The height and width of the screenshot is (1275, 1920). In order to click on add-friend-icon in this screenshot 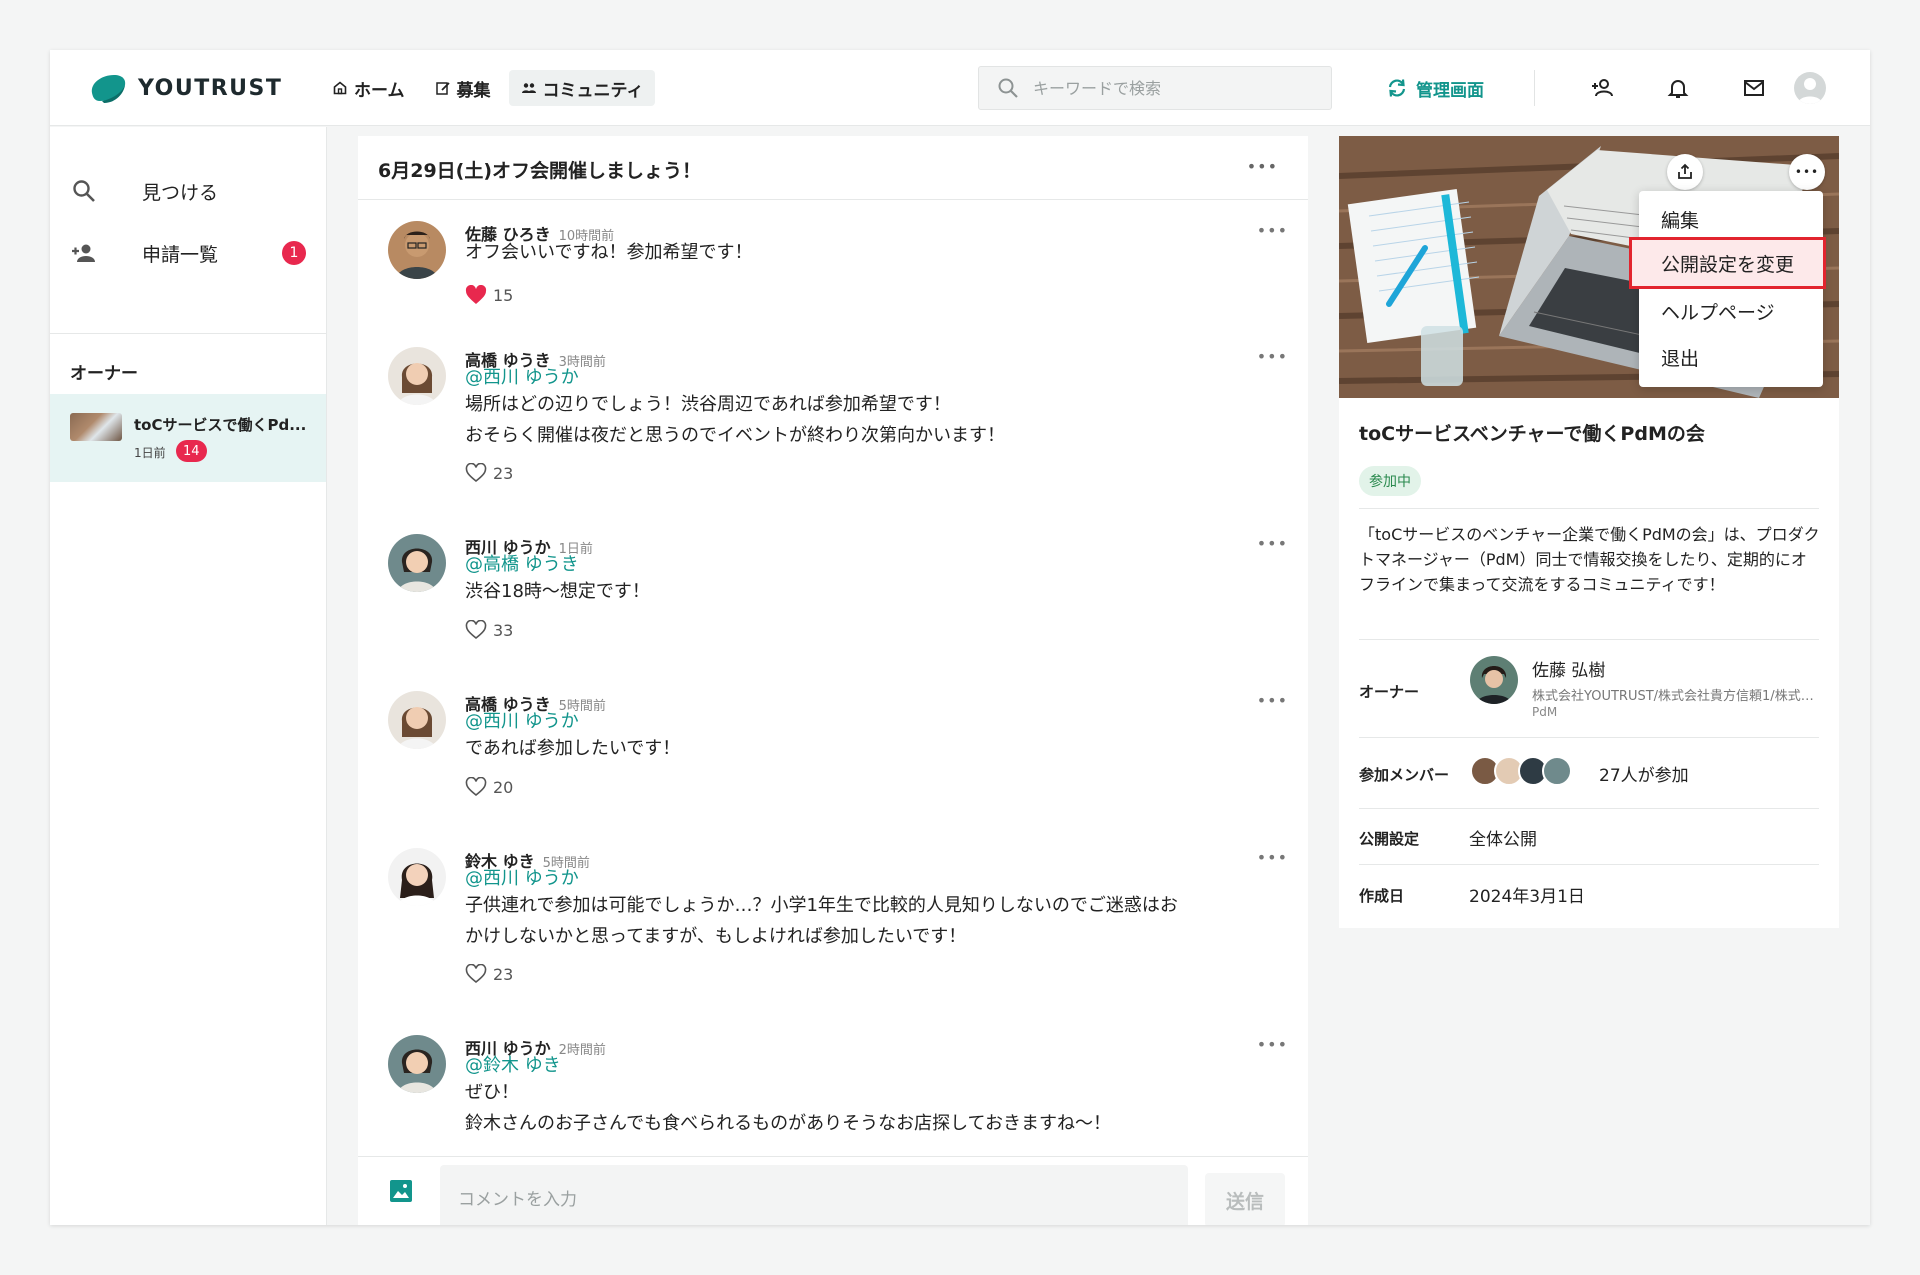, I will do `click(1602, 88)`.